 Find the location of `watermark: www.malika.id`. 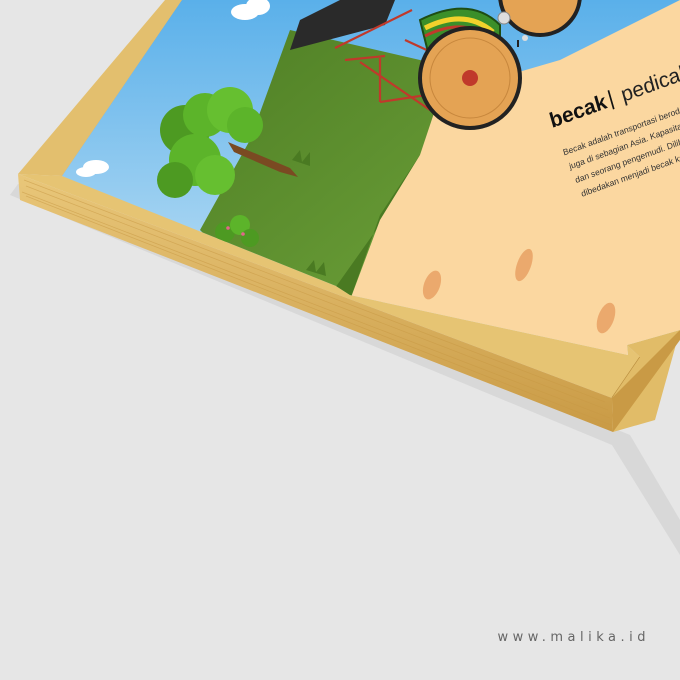

watermark: www.malika.id is located at coordinates (573, 637).